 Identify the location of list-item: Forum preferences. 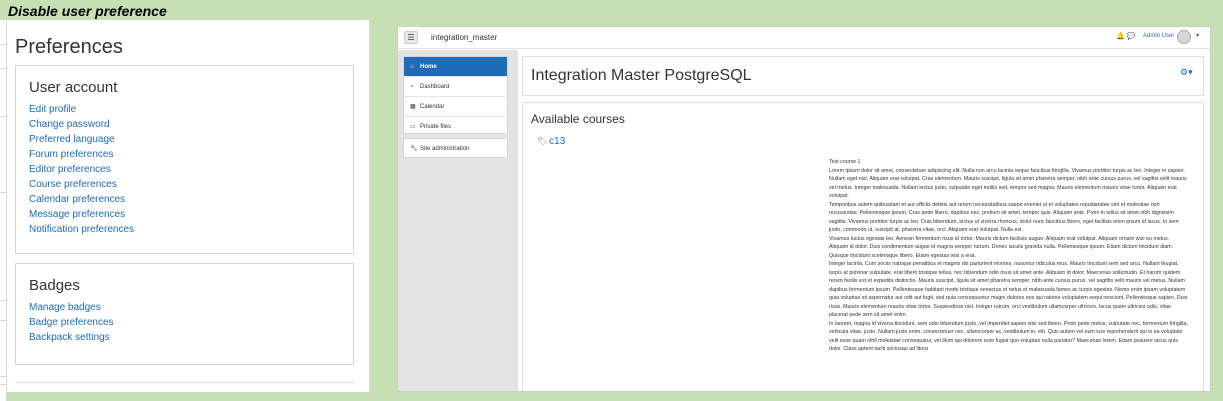
(191, 154).